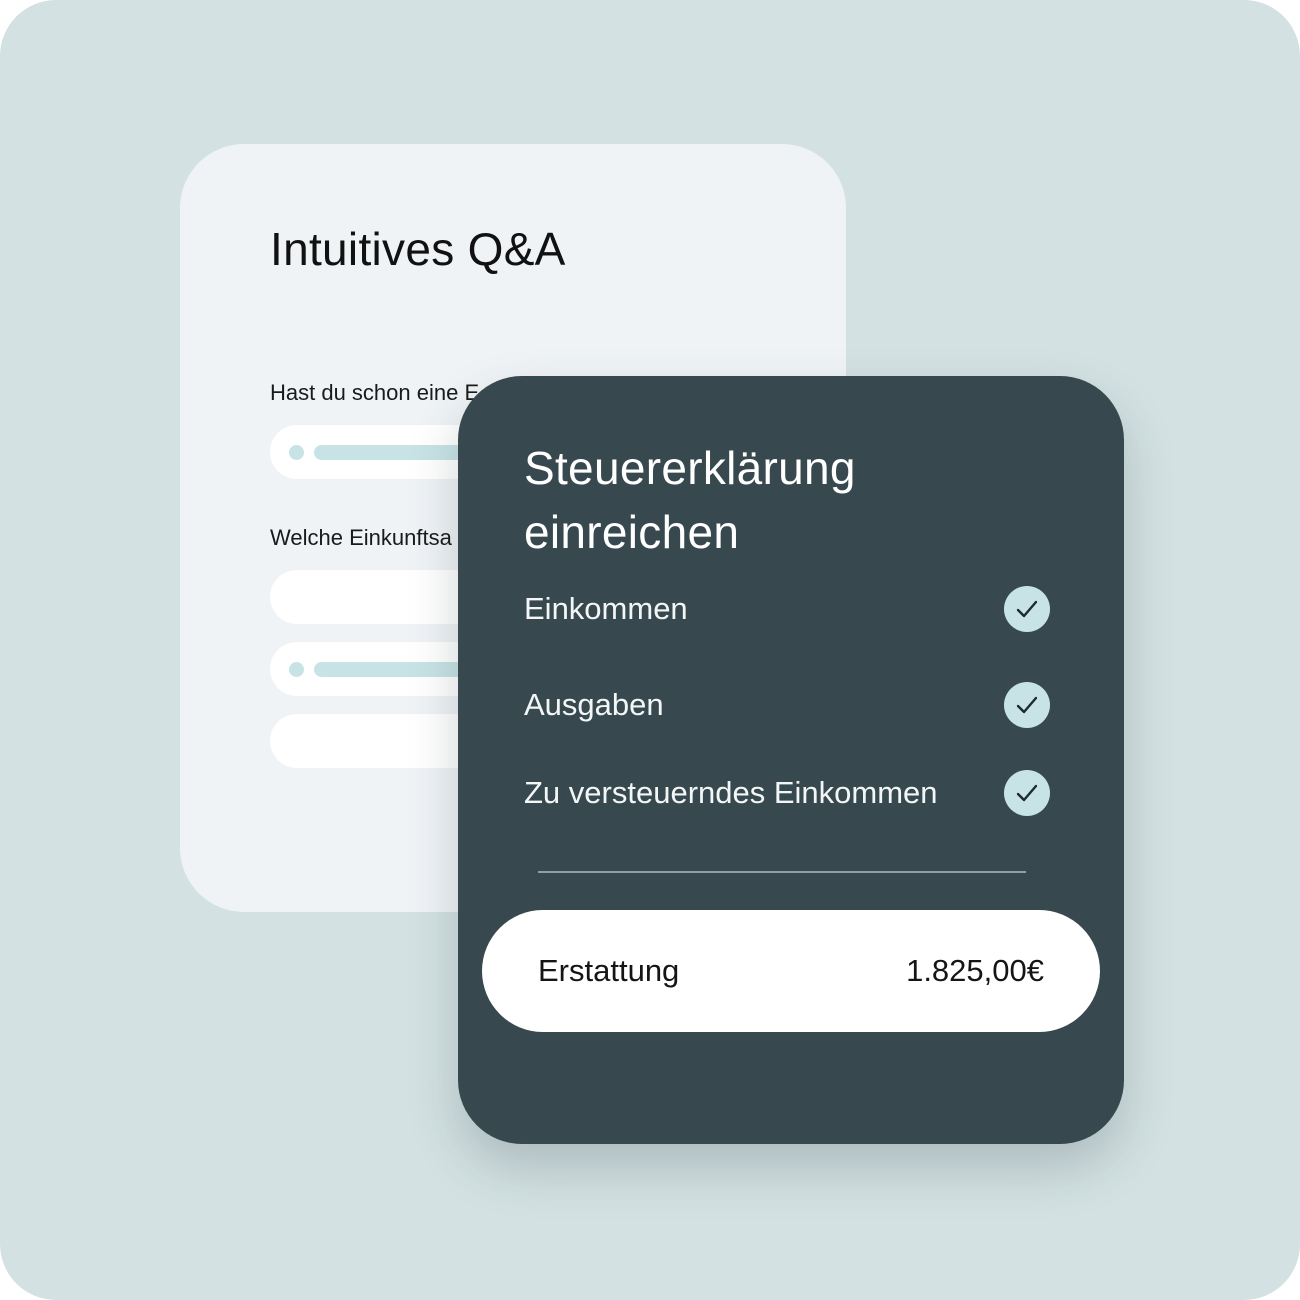  What do you see at coordinates (782, 872) in the screenshot?
I see `divider` at bounding box center [782, 872].